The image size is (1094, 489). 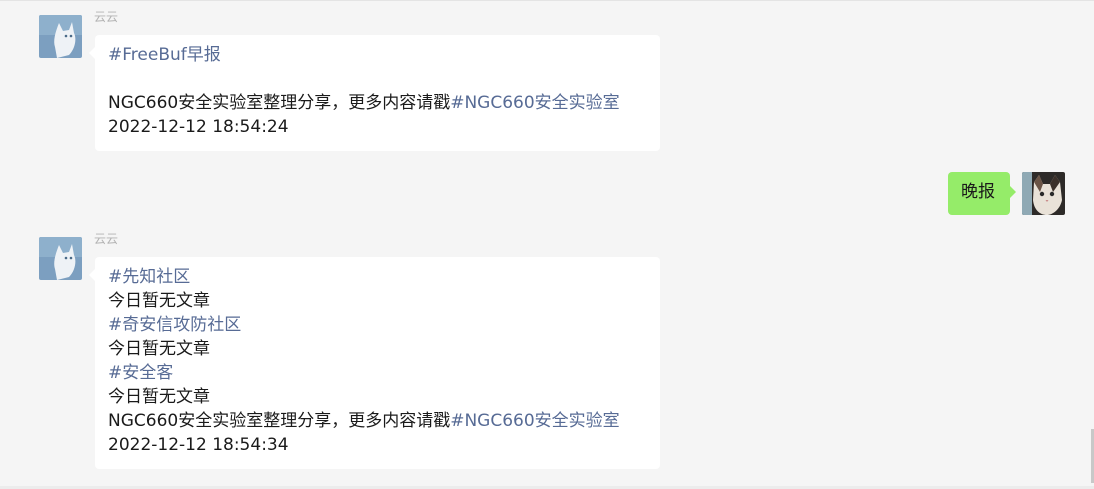 I want to click on message-line: #安全客, so click(x=377, y=373).